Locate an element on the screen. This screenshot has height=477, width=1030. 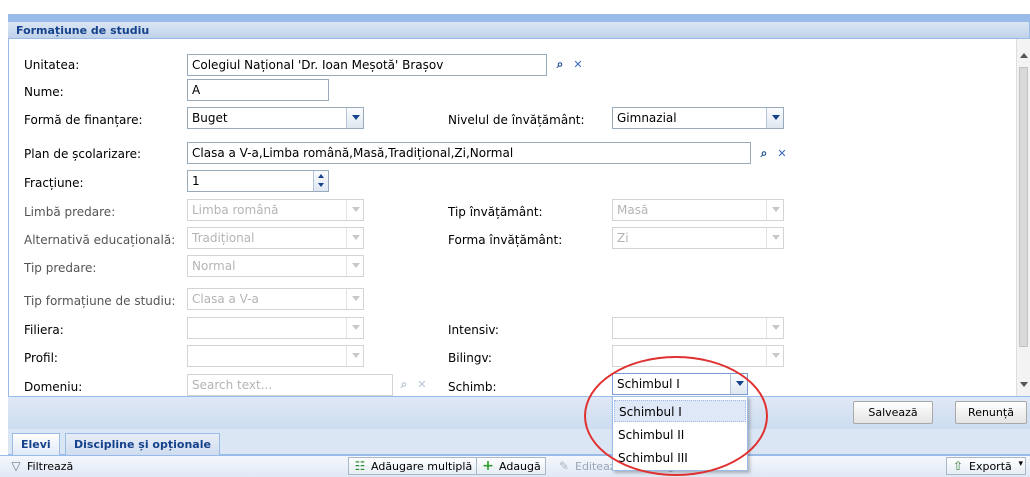
label-tip-predare: Tip predare: is located at coordinates (60, 268).